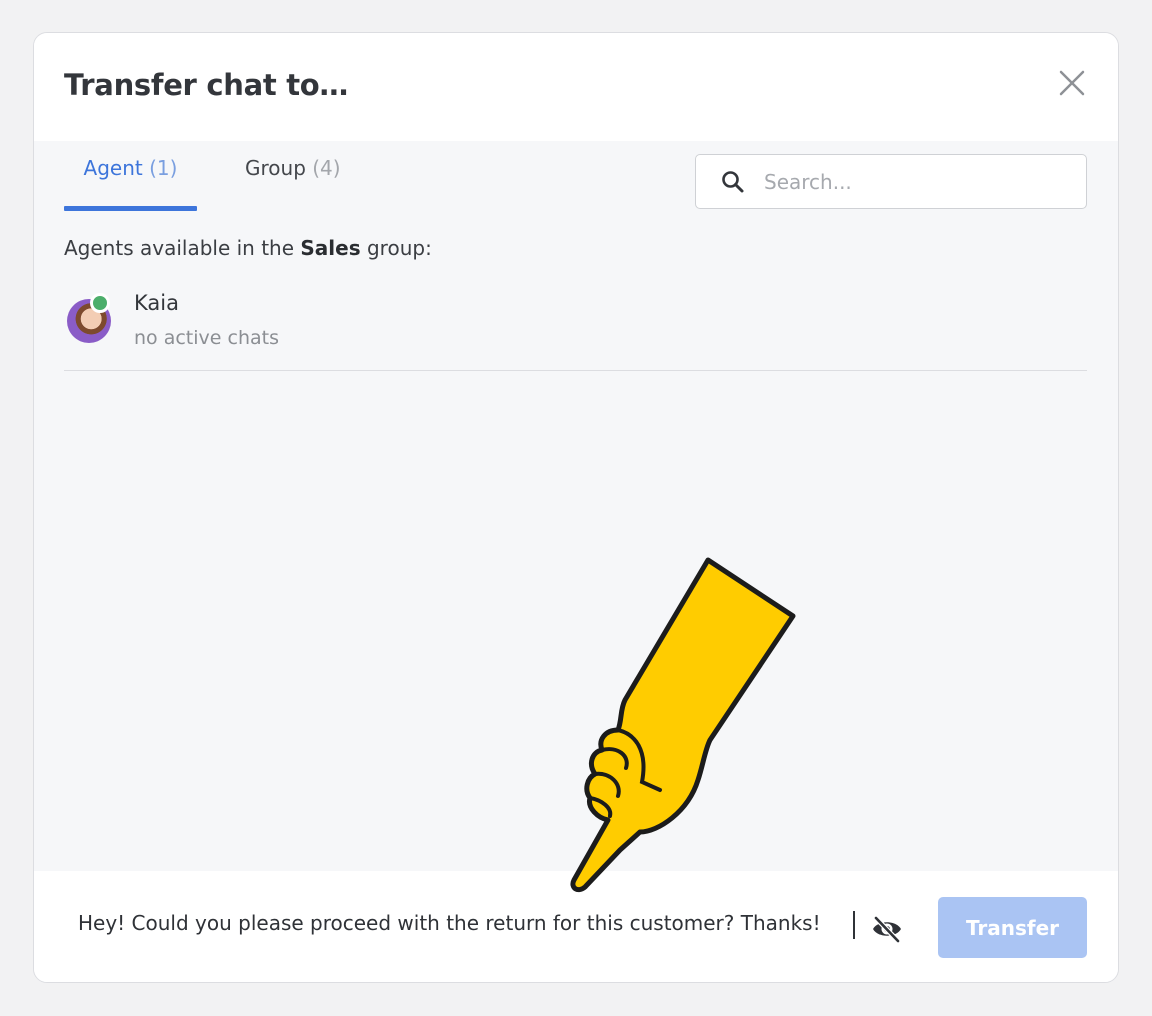 Image resolution: width=1152 pixels, height=1016 pixels. I want to click on group-caption: Agents available in the Sales group:, so click(248, 248).